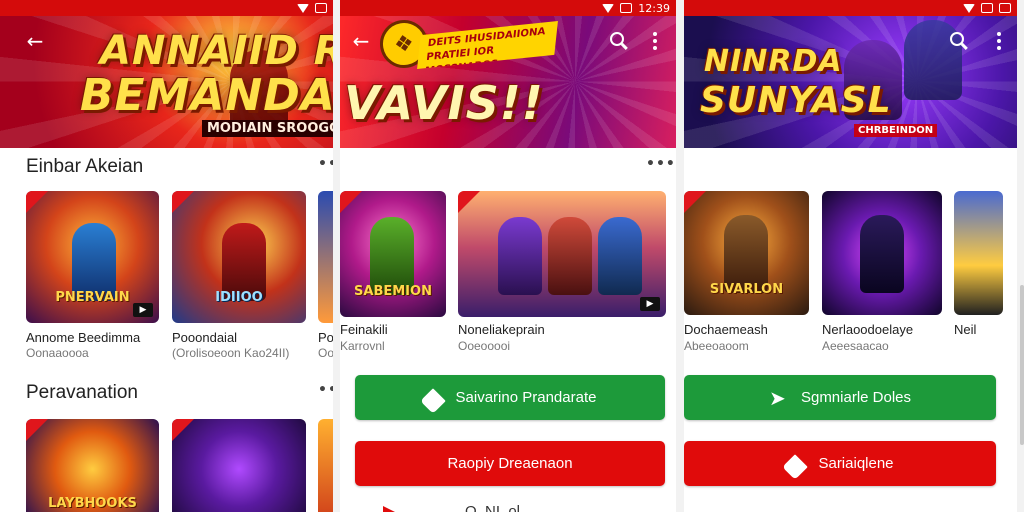  What do you see at coordinates (773, 61) in the screenshot?
I see `banner-title-line1: NINRDA` at bounding box center [773, 61].